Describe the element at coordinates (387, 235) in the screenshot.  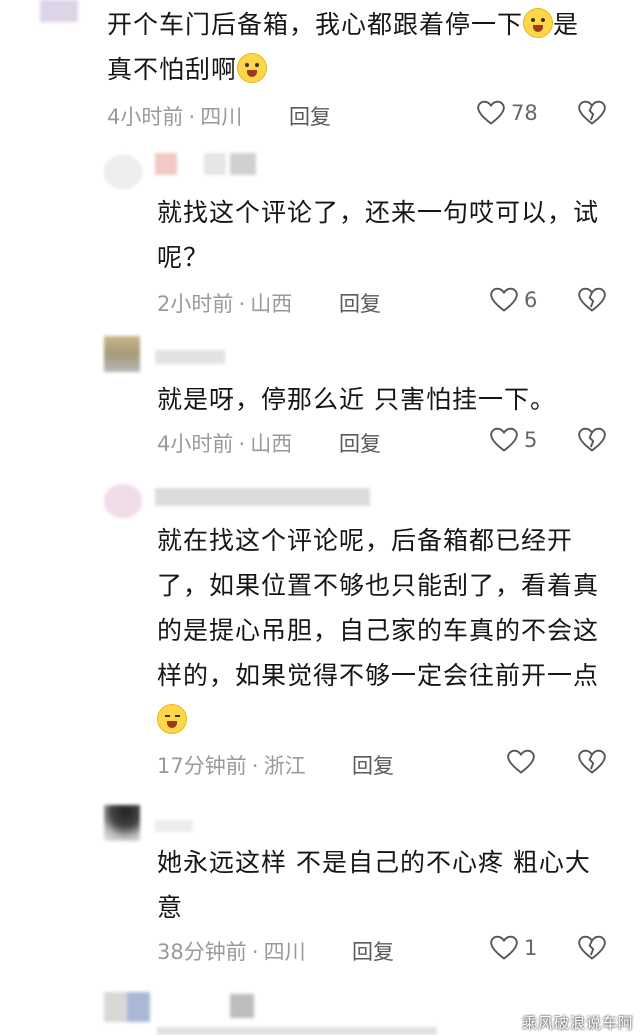
I see `comment-text: 就找这个评论了，还来一句哎可以，试 呢？` at that location.